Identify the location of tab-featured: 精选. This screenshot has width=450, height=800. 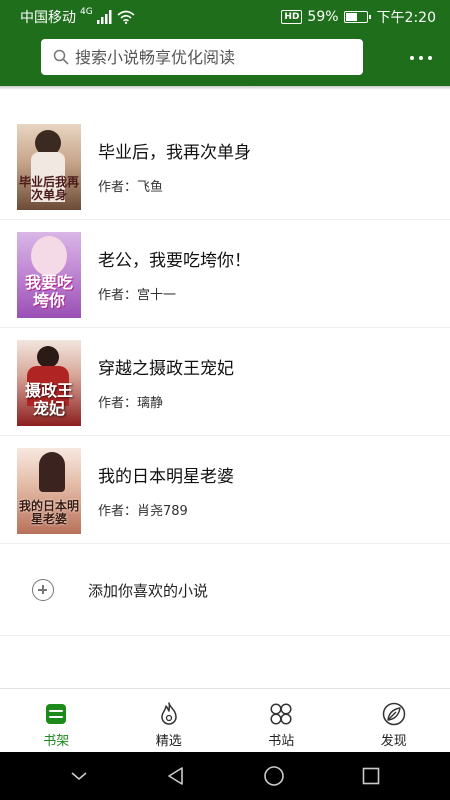
(169, 721).